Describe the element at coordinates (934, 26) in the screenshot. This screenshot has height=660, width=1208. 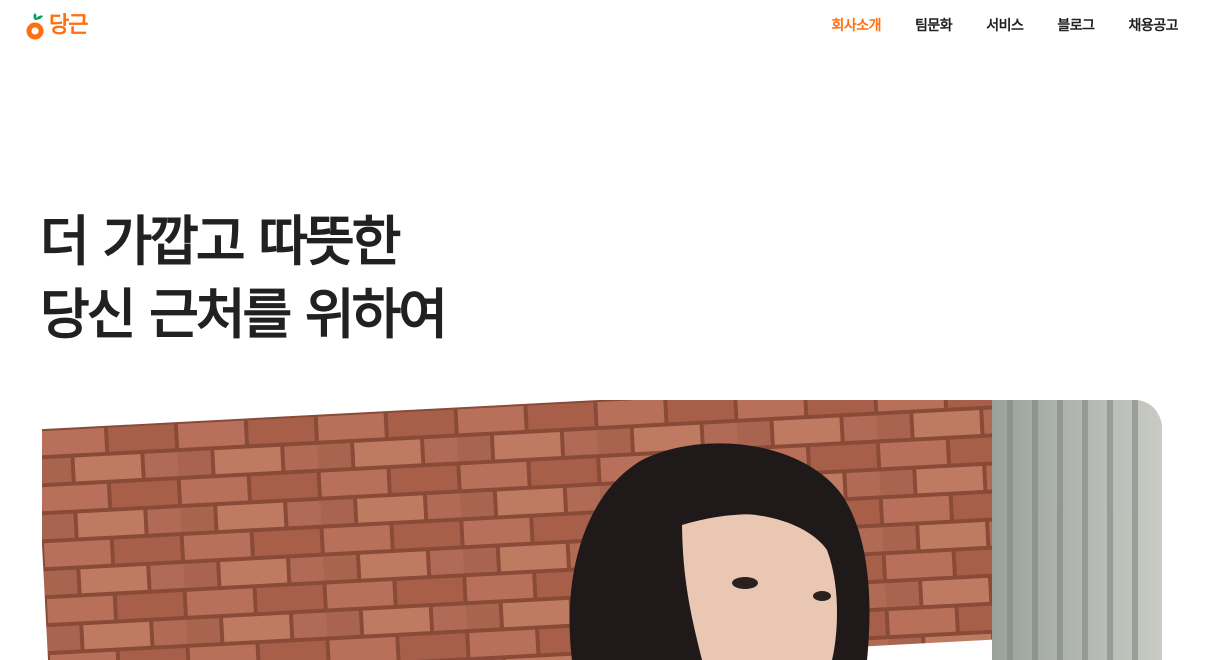
I see `nav-item-team-culture: 팀문화` at that location.